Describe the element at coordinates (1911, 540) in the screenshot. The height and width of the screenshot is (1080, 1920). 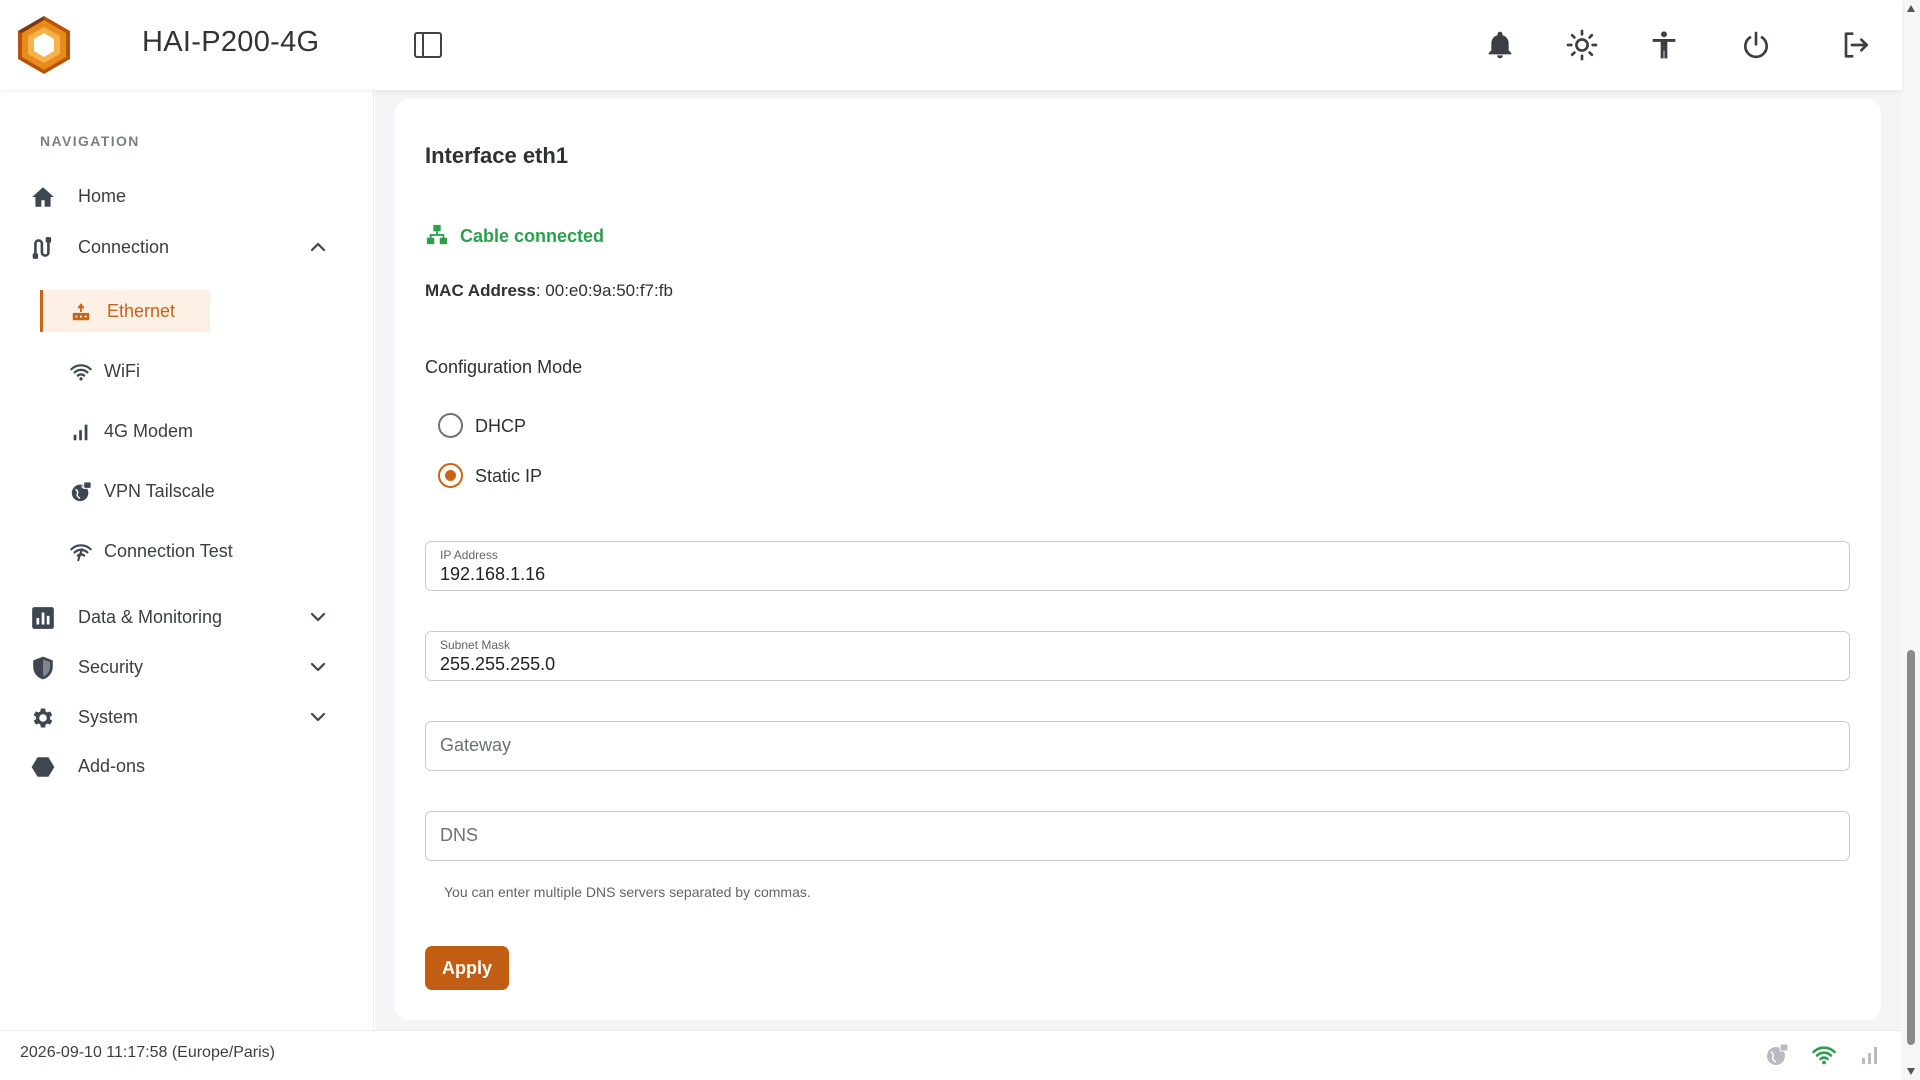
I see `page-scrollbar` at that location.